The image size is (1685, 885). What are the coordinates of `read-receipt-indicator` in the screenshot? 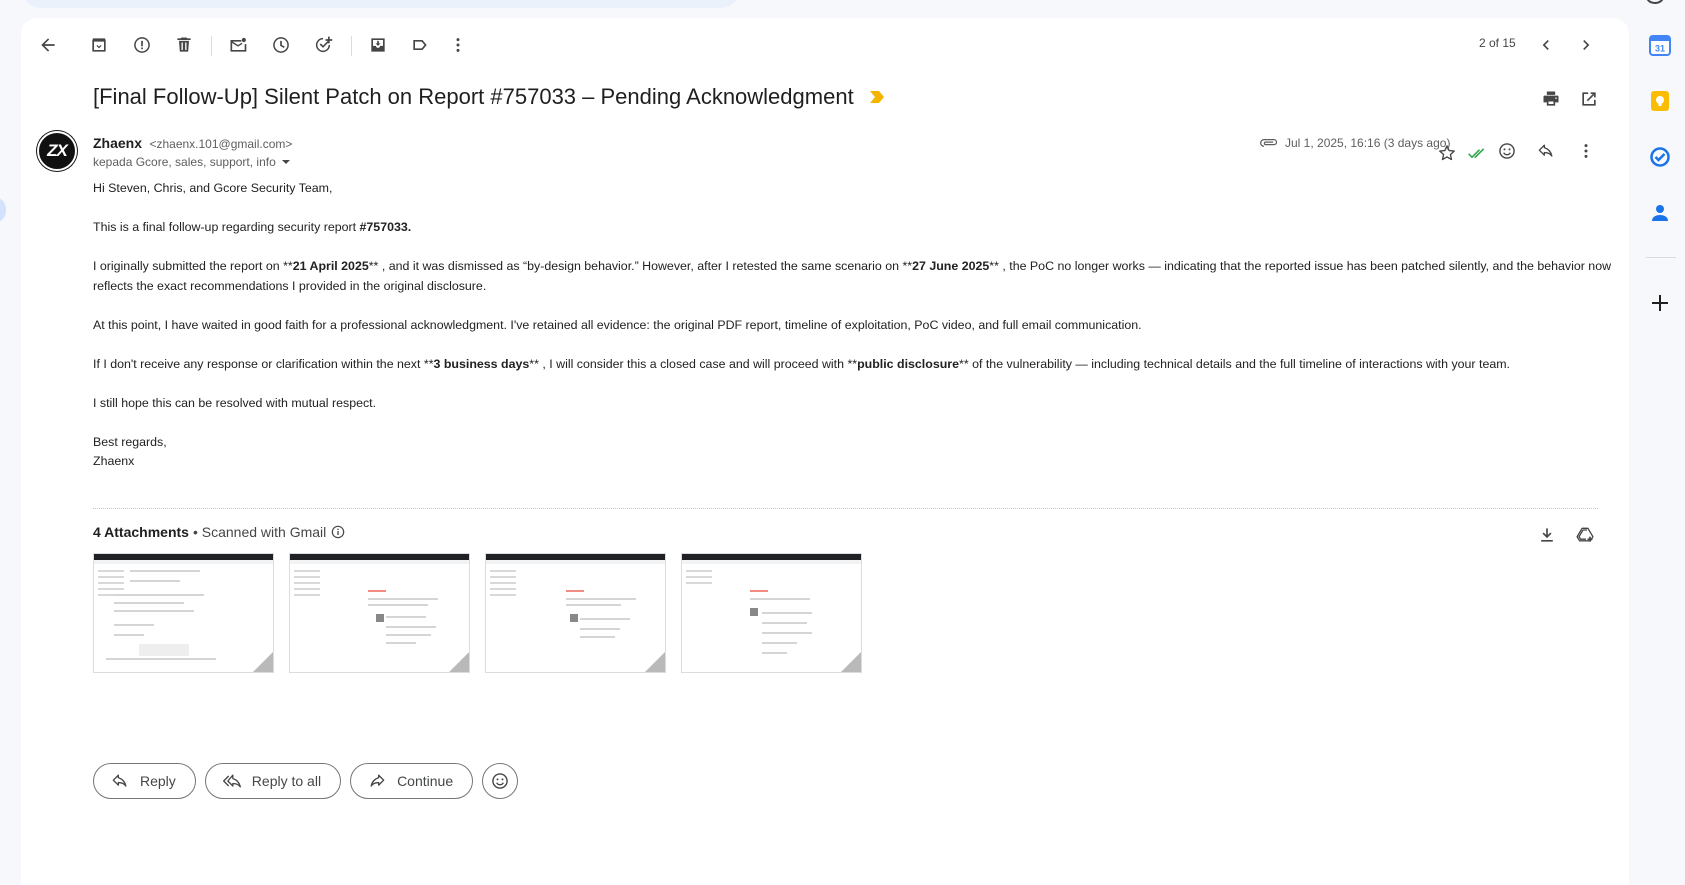 It's located at (1477, 153).